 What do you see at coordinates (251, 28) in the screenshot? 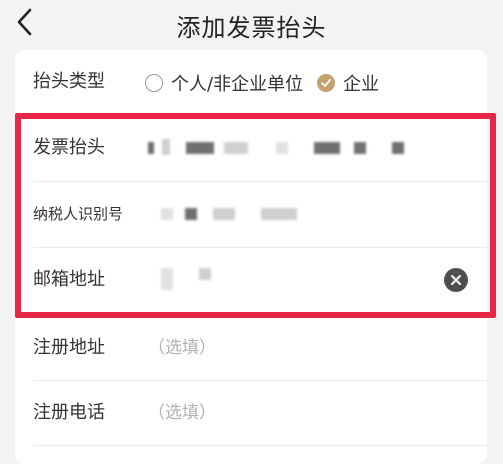
I see `page-title: 添加发票抬头` at bounding box center [251, 28].